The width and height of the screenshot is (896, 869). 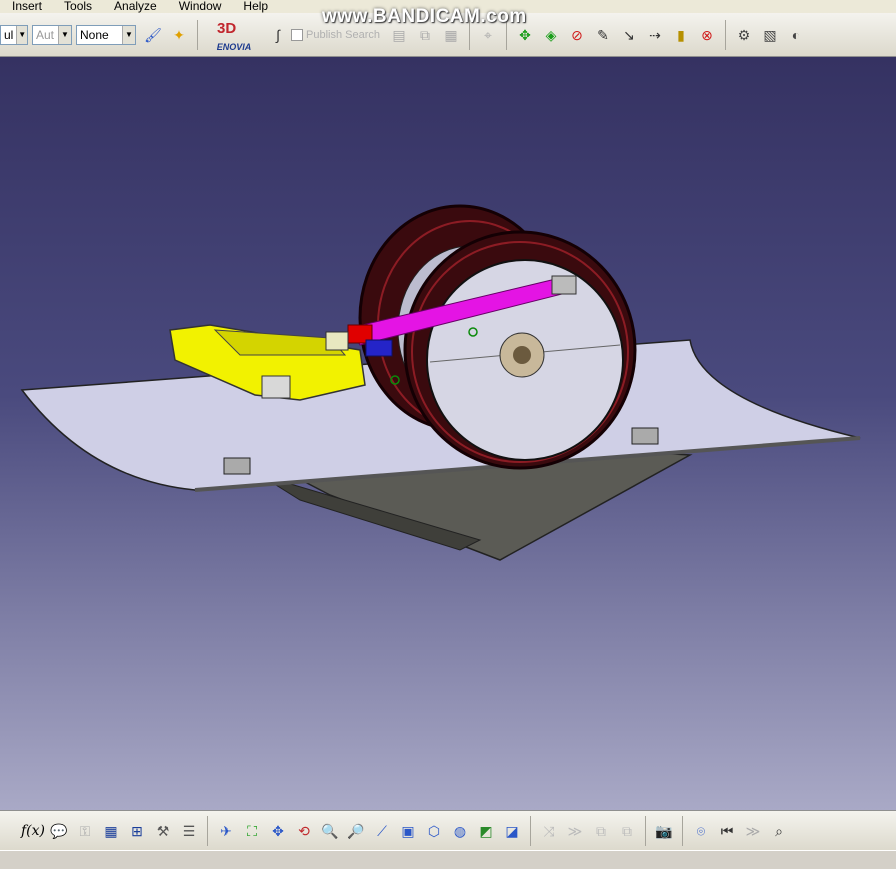 What do you see at coordinates (434, 831) in the screenshot?
I see `iso-view-icon: ⬡` at bounding box center [434, 831].